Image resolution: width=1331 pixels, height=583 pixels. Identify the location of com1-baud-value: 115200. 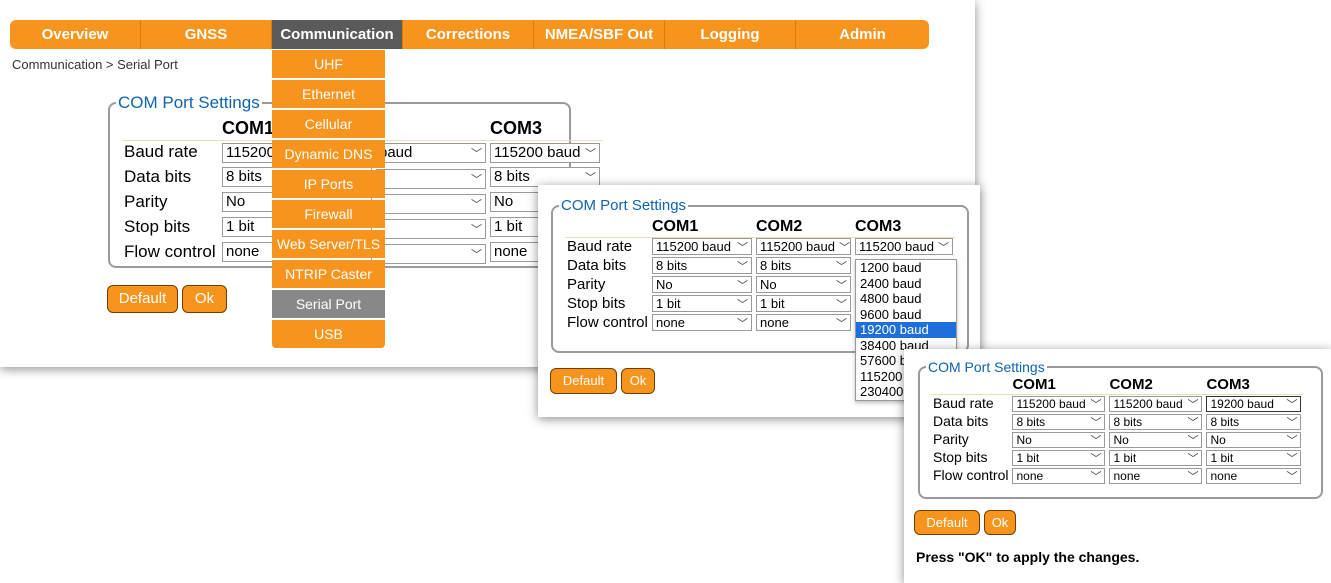
(250, 152).